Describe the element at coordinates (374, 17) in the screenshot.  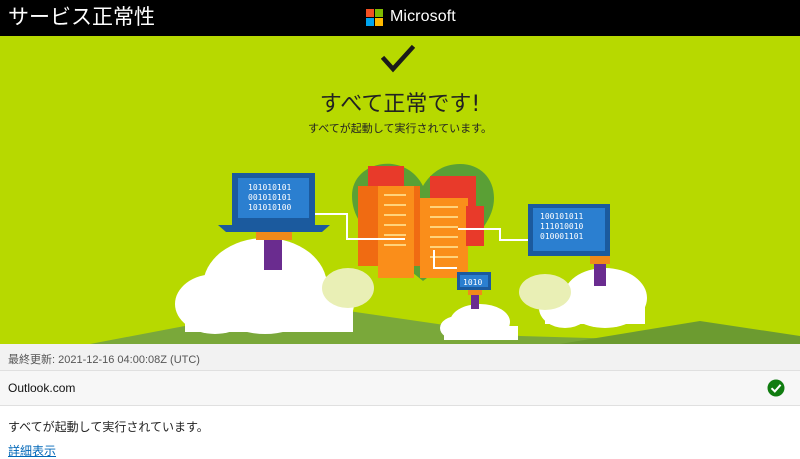
I see `microsoft-logo-icon` at that location.